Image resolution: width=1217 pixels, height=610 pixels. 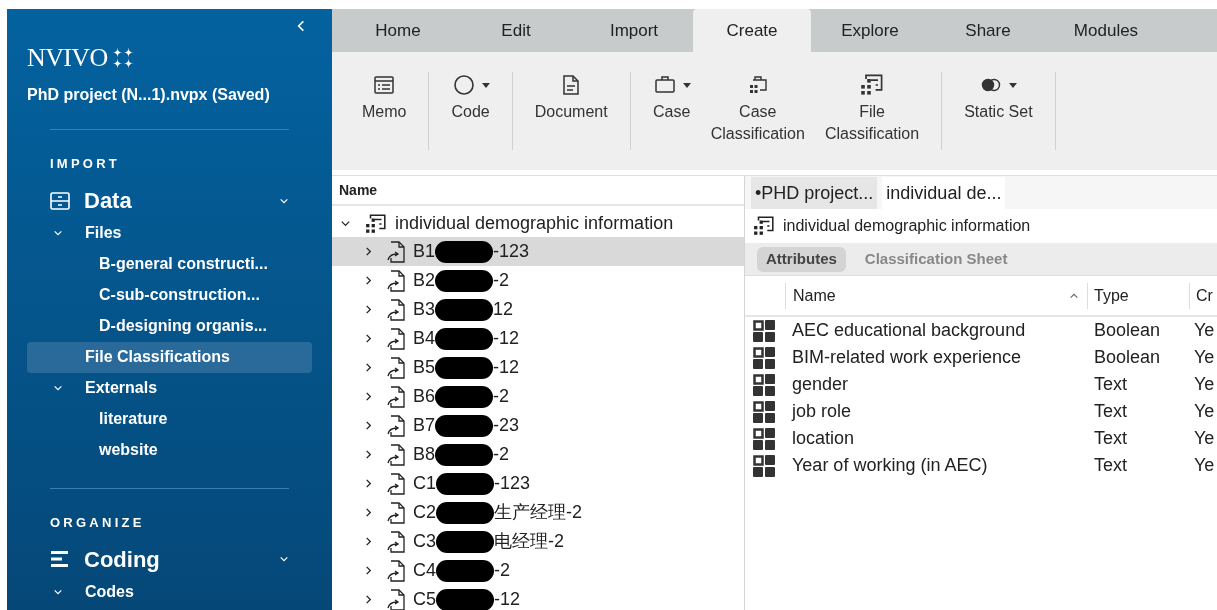 I want to click on sidebar-item: Files, so click(x=169, y=233).